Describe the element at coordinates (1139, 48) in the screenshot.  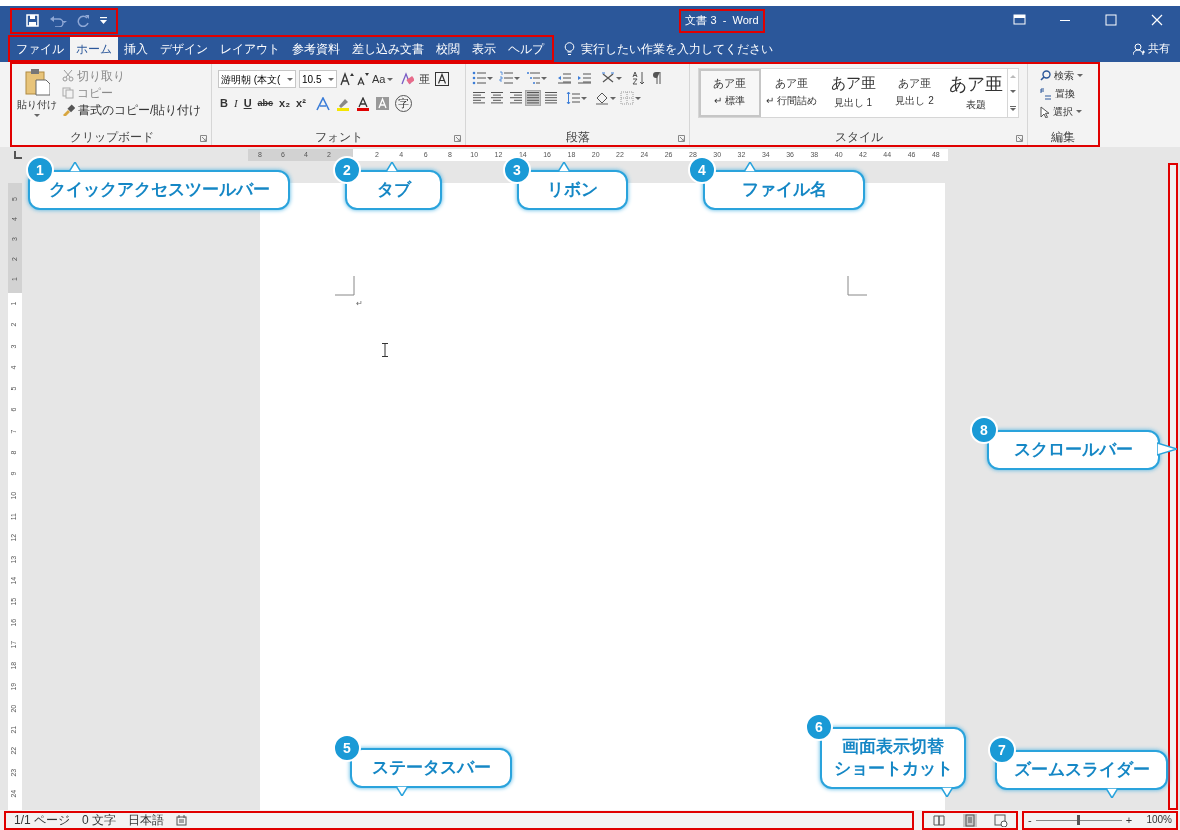
I see `person-icon` at that location.